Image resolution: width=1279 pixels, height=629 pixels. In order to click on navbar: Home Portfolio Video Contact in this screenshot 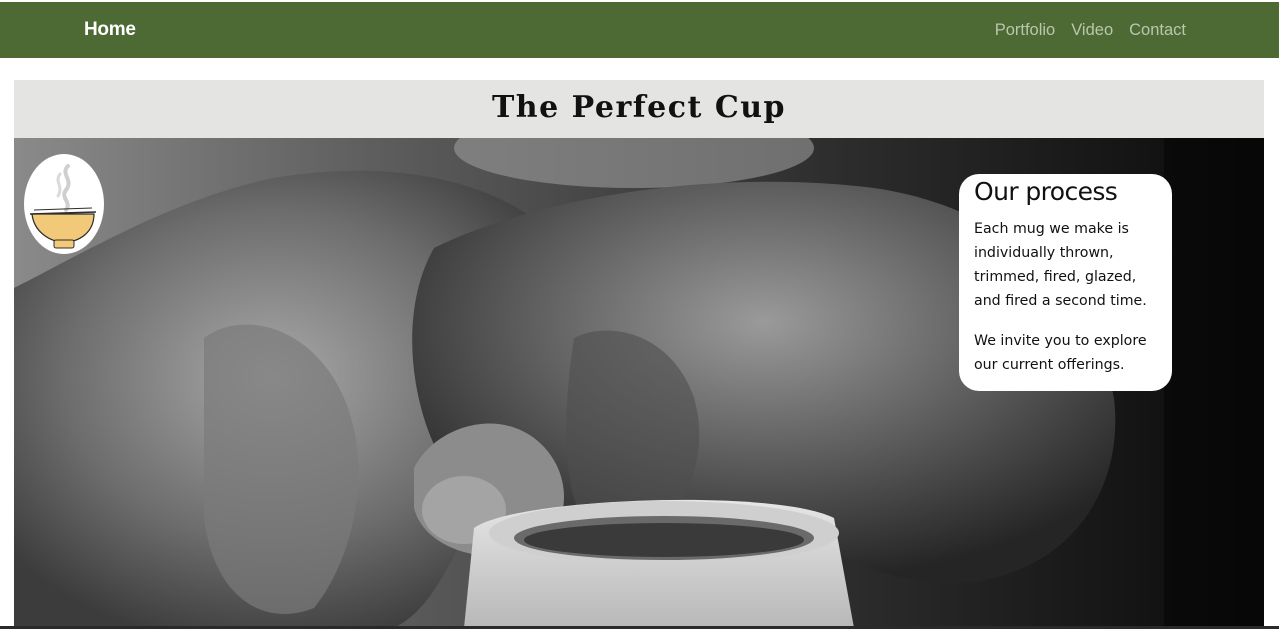, I will do `click(639, 30)`.